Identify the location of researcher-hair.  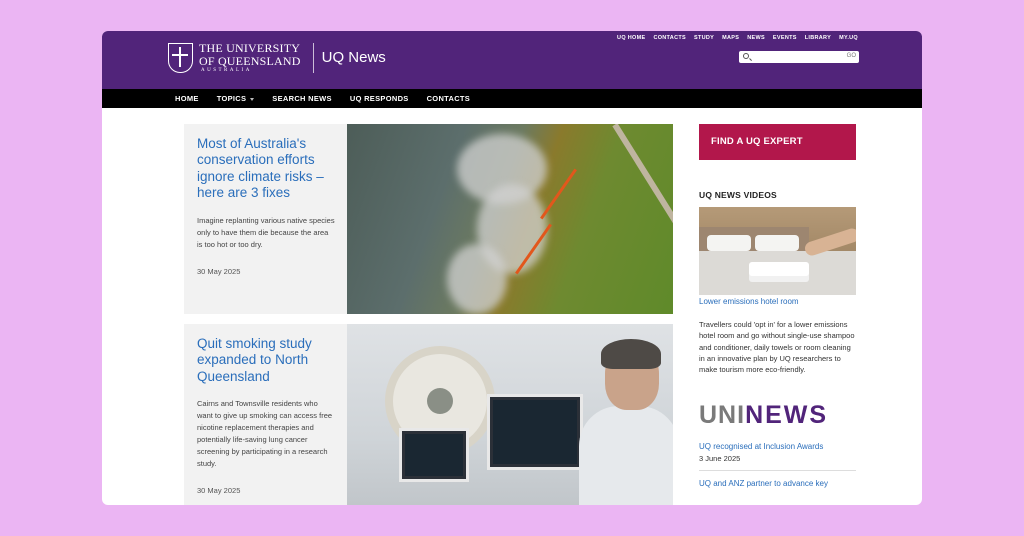
(631, 354).